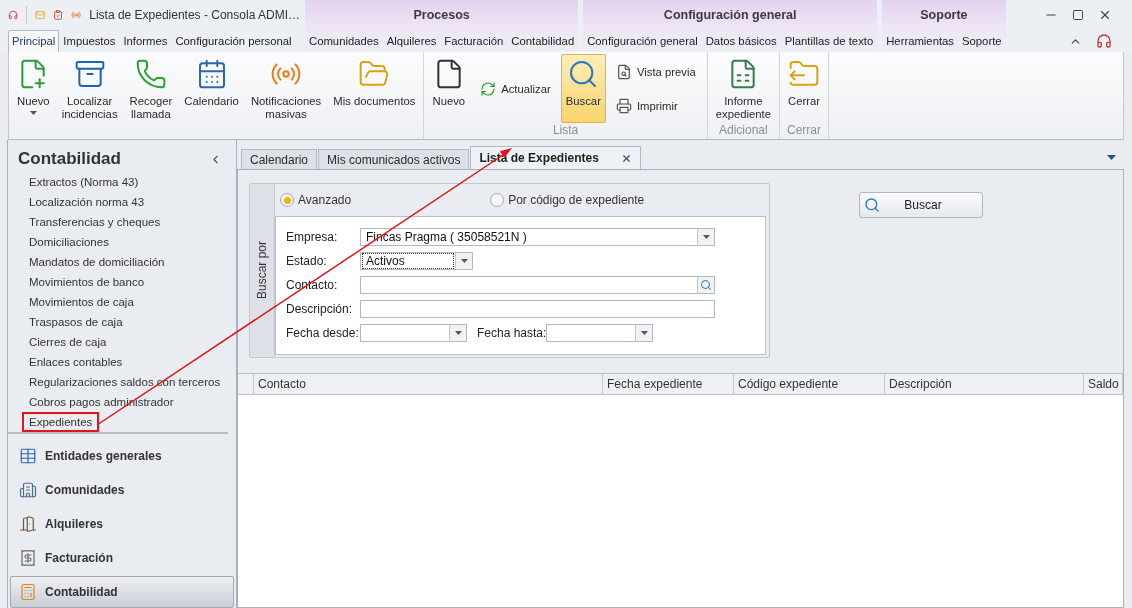 This screenshot has width=1132, height=608. Describe the element at coordinates (804, 131) in the screenshot. I see `group-label: Cerrar` at that location.